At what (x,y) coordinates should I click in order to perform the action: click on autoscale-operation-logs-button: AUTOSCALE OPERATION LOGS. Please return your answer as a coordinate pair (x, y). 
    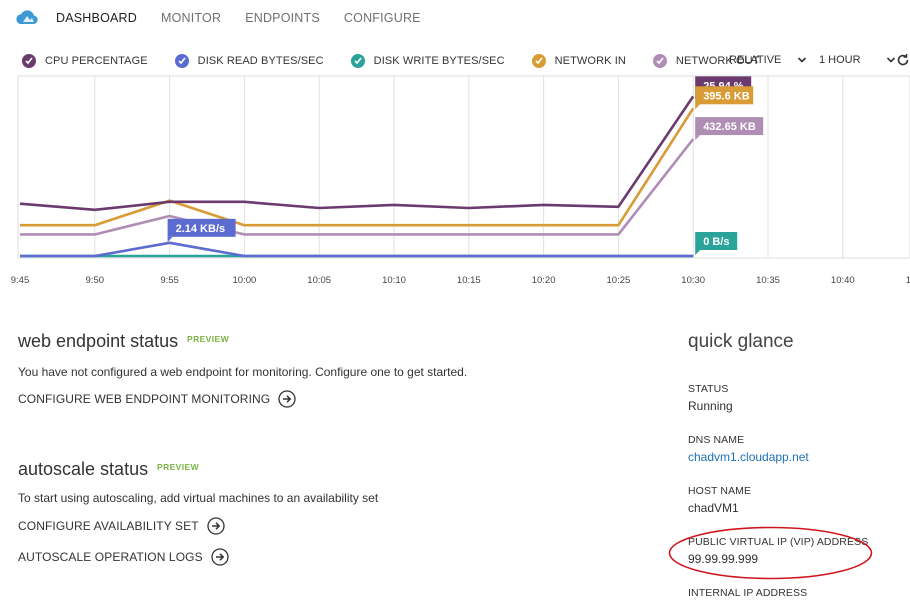
    Looking at the image, I should click on (123, 557).